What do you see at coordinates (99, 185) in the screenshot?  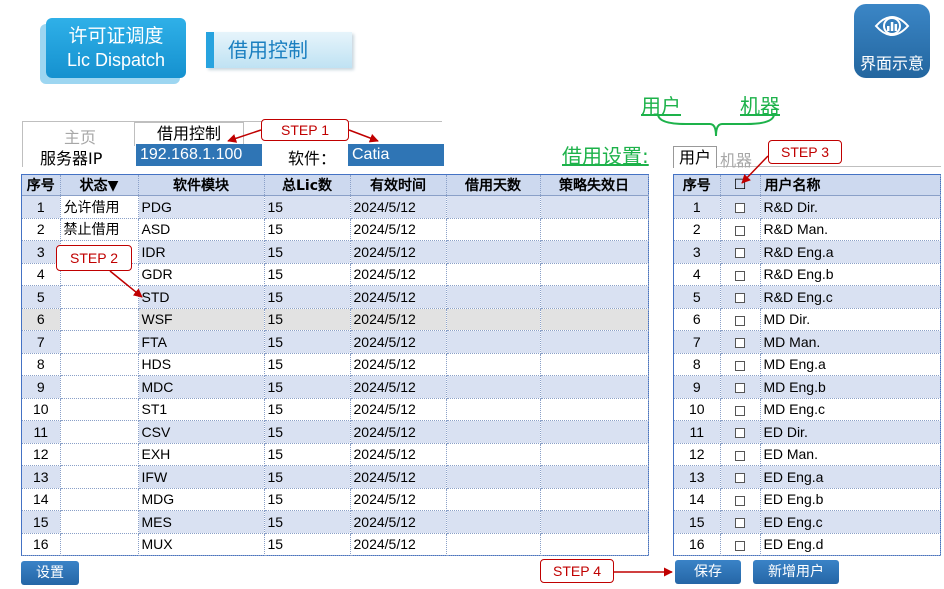 I see `col-header-status-filter: 状态▼` at bounding box center [99, 185].